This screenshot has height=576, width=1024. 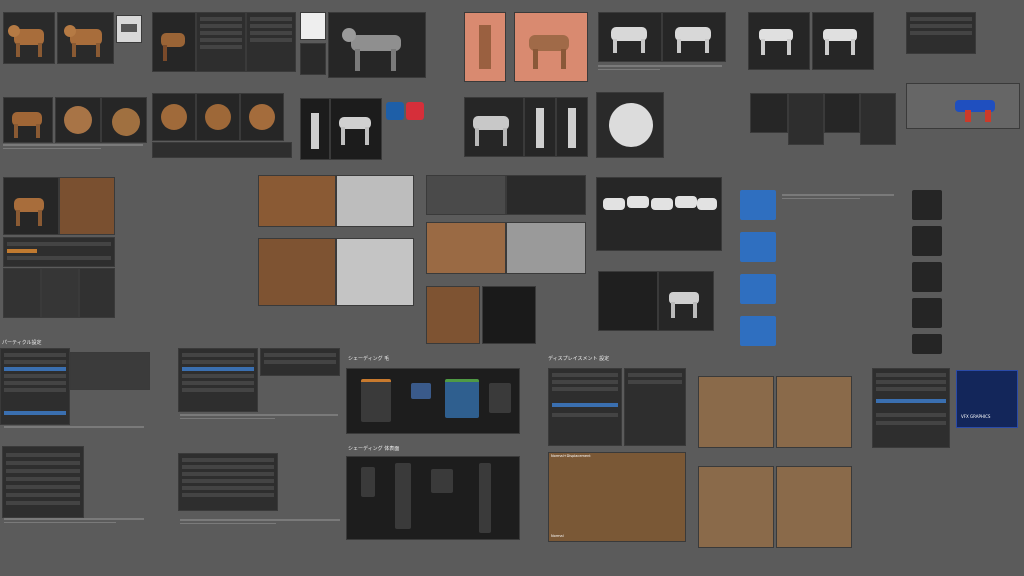 I want to click on thumb-rig-b, so click(x=843, y=41).